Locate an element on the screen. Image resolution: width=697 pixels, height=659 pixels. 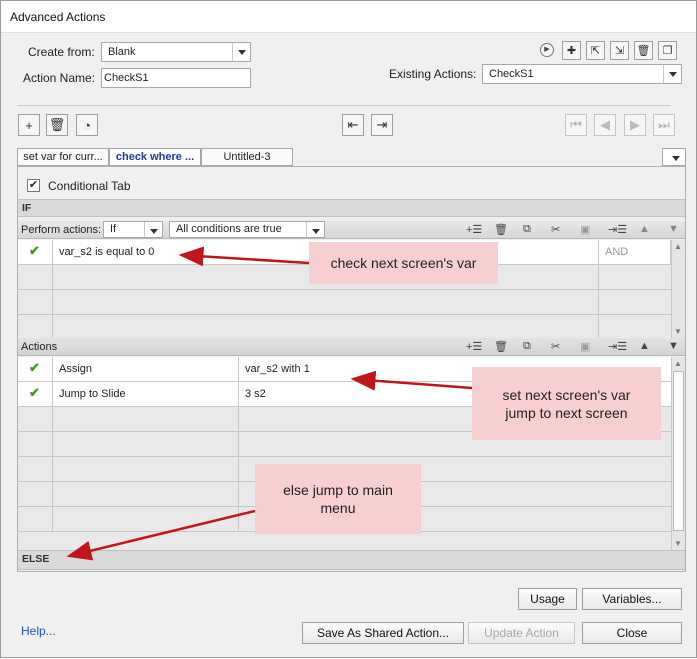
first-decision-button: ⏮ is located at coordinates (576, 125).